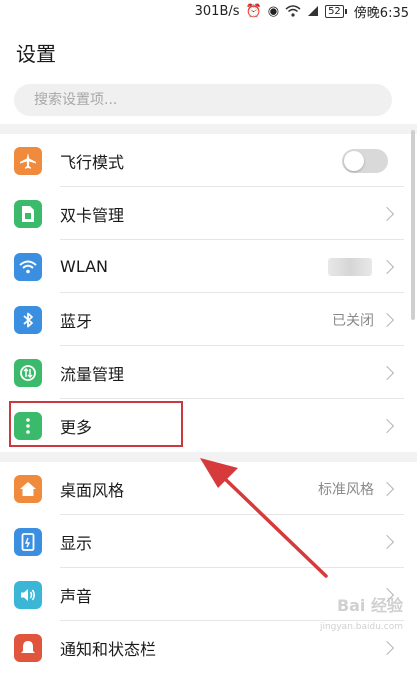 The height and width of the screenshot is (674, 417). I want to click on watermark-url: jingyan.baidu.com, so click(361, 627).